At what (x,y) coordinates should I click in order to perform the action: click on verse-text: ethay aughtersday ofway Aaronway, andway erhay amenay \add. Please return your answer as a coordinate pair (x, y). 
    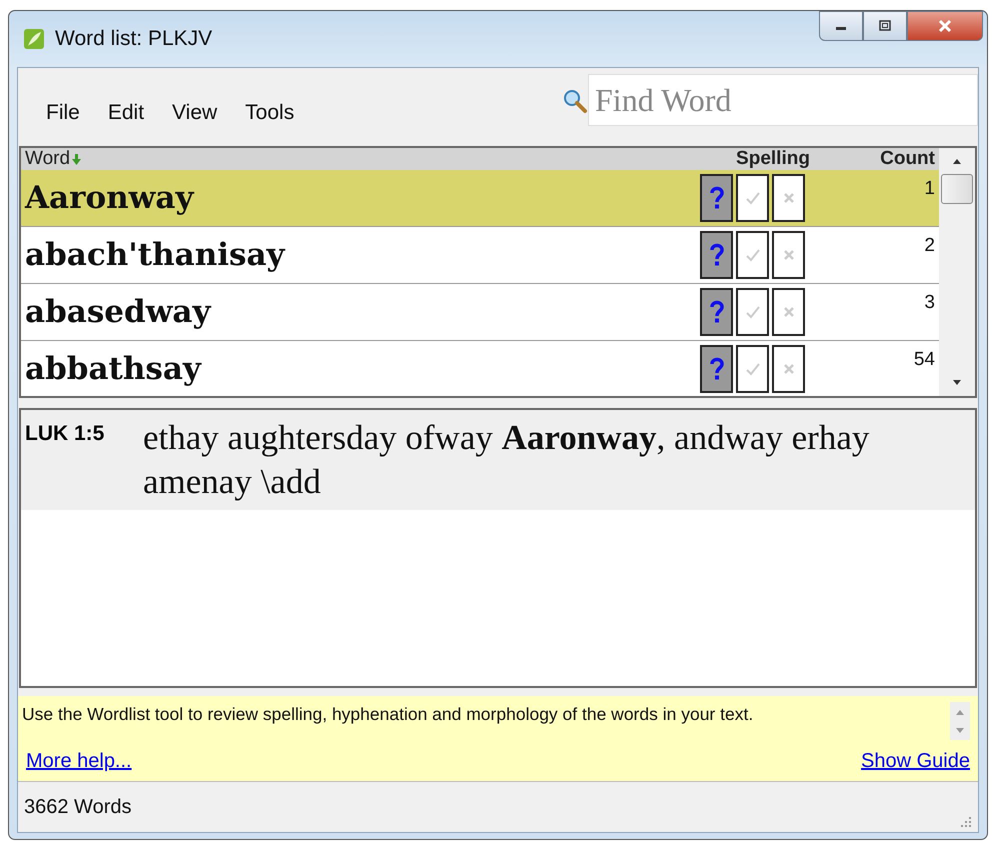
    Looking at the image, I should click on (506, 460).